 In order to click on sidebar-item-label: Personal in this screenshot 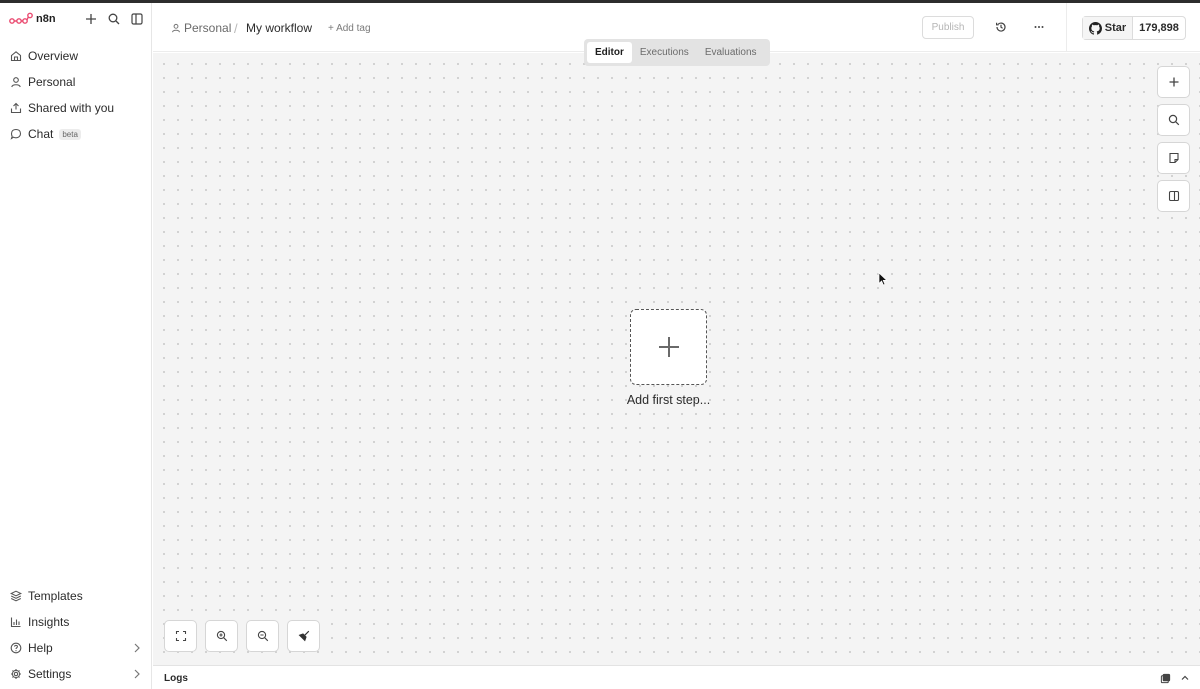, I will do `click(52, 82)`.